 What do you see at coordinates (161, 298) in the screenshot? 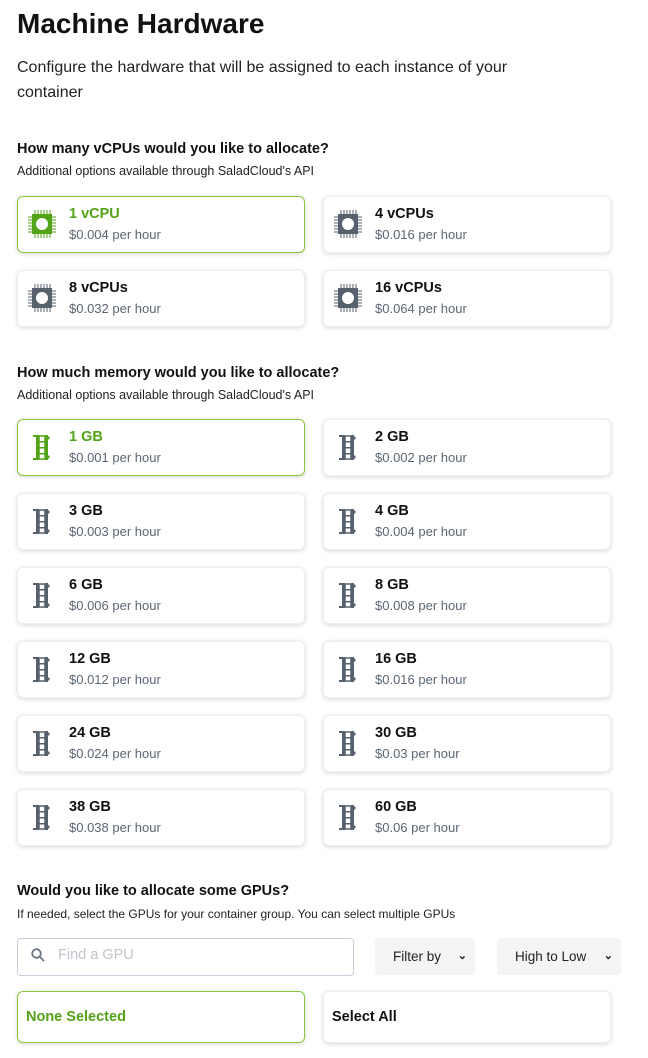
I see `cpu-option-card: 8 vCPUs $0.032 per hour` at bounding box center [161, 298].